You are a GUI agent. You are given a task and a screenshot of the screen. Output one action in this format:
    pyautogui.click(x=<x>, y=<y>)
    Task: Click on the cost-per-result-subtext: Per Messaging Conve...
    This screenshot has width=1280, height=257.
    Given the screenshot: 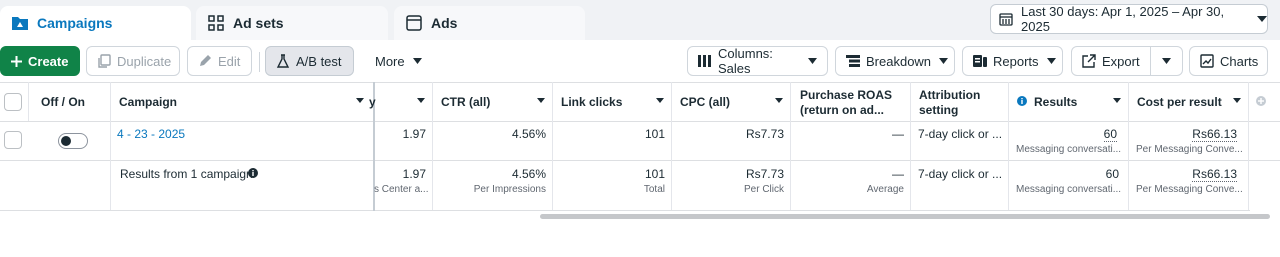 What is the action you would take?
    pyautogui.click(x=1189, y=149)
    